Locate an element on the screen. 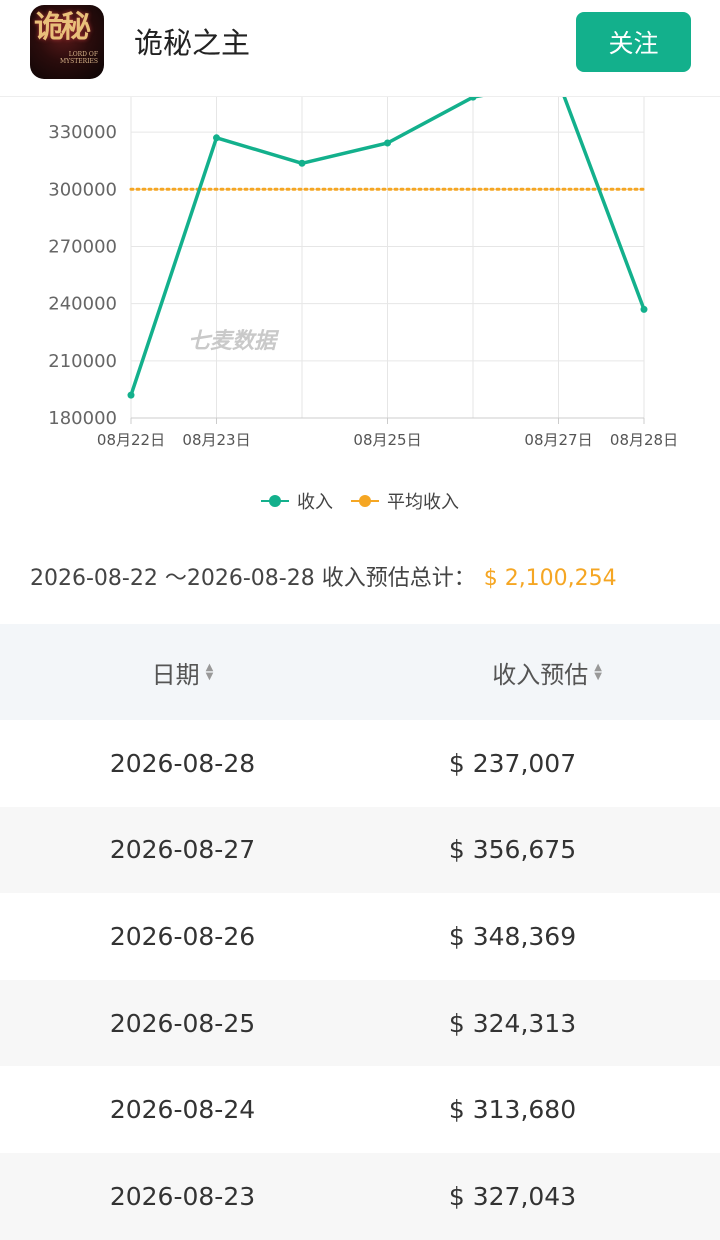 The image size is (720, 1240). x-tick-label: 08月23日 is located at coordinates (216, 440).